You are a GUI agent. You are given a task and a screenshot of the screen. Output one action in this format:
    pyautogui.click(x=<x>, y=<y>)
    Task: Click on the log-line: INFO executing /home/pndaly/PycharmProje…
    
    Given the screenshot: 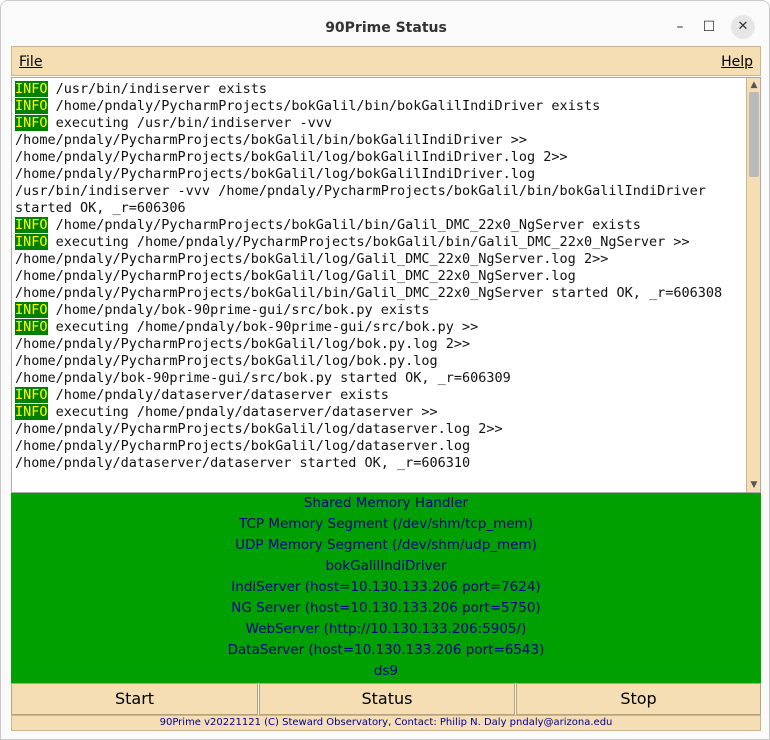 What is the action you would take?
    pyautogui.click(x=378, y=242)
    